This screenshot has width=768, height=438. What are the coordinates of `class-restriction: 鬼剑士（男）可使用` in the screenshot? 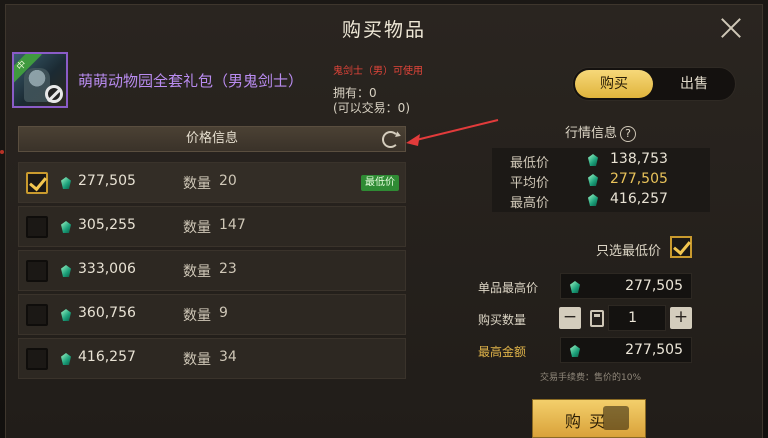 It's located at (378, 71).